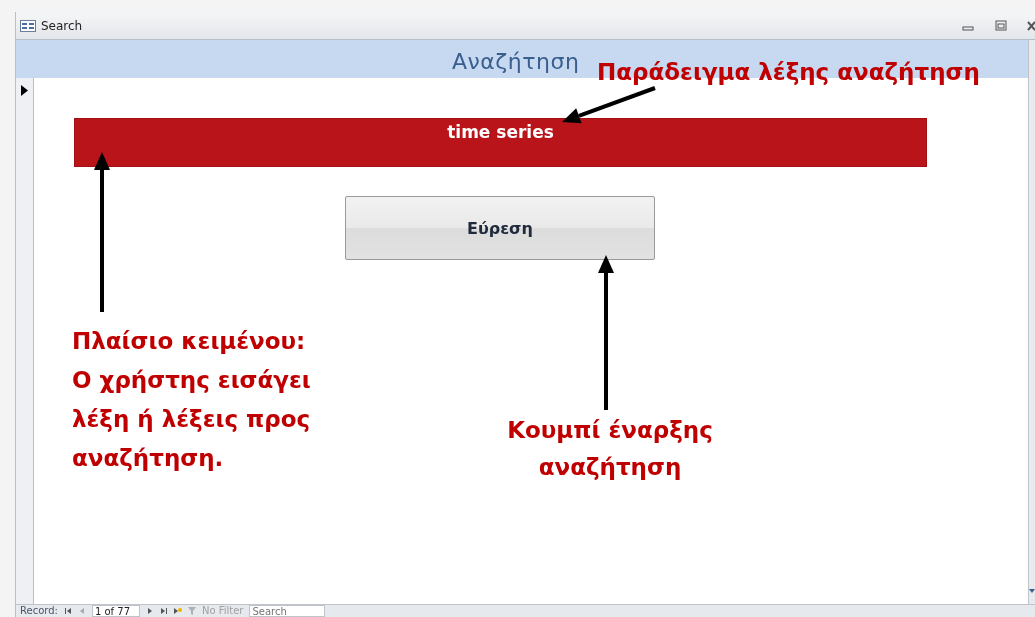 This screenshot has height=617, width=1035. I want to click on annotation-text: Πλαίσιο κειμένου: Ο χρήστης εισάγει λέξη ή λέξεις προς αναζήτηση., so click(191, 400).